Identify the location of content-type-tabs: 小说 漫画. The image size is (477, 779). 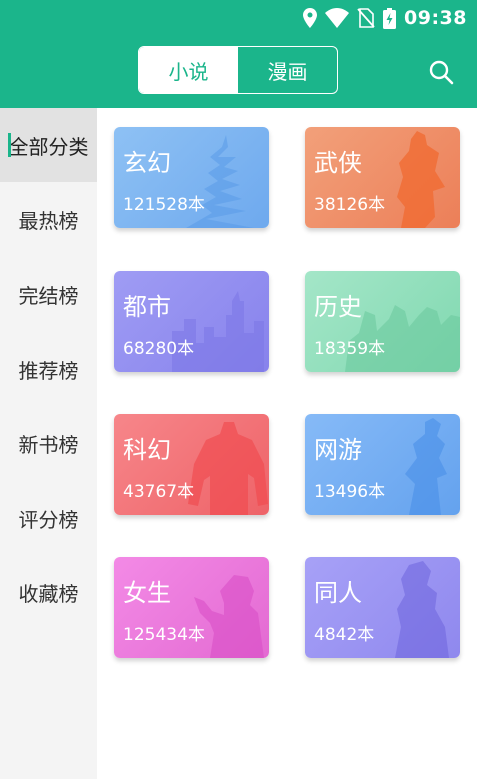
(238, 70).